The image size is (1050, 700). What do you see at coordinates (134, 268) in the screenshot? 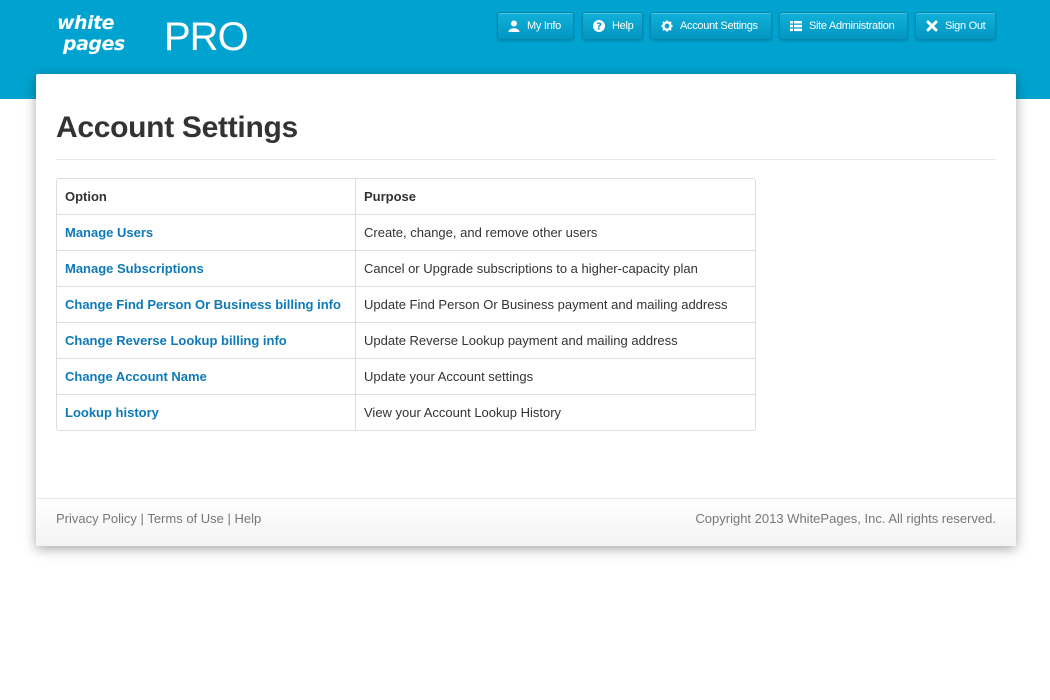
I see `manage-subscriptions-link: Manage Subscriptions` at bounding box center [134, 268].